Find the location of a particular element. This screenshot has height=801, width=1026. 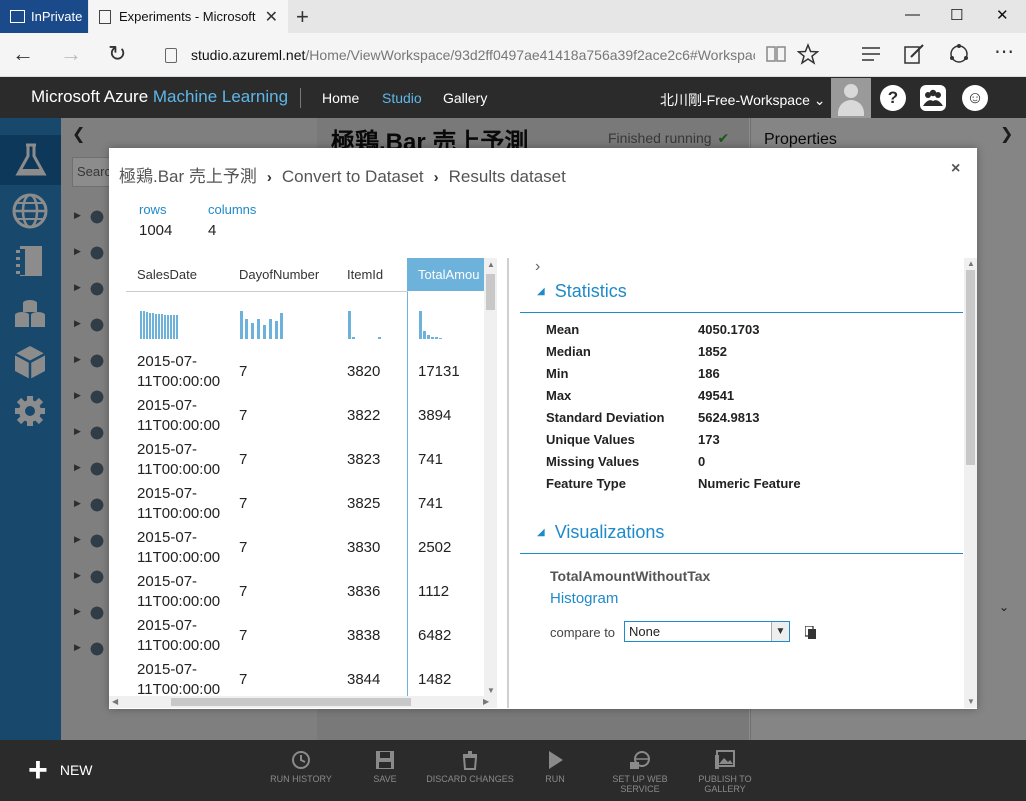

avatar is located at coordinates (851, 98).